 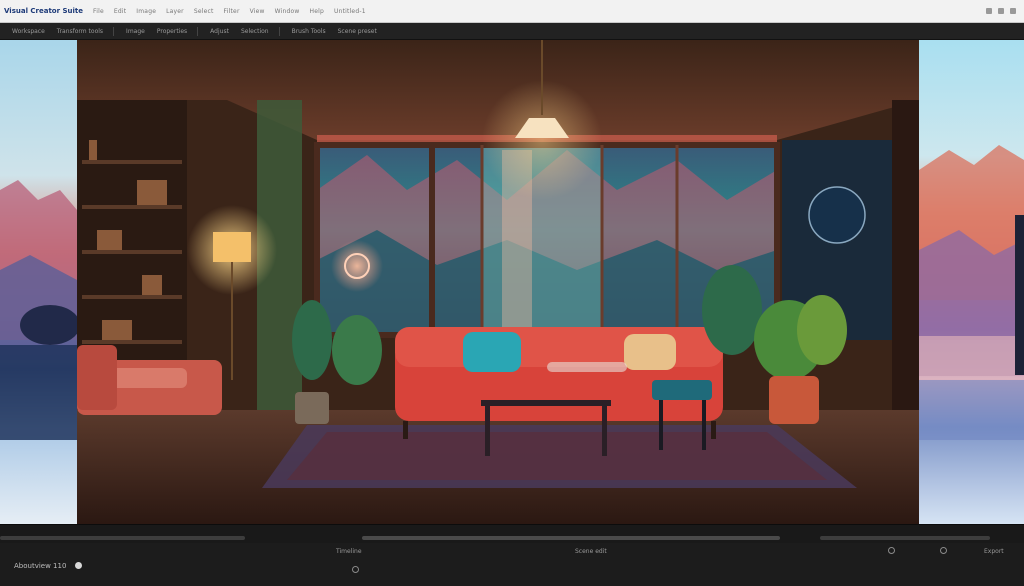 I want to click on toolbar-item-image: Image, so click(x=135, y=31).